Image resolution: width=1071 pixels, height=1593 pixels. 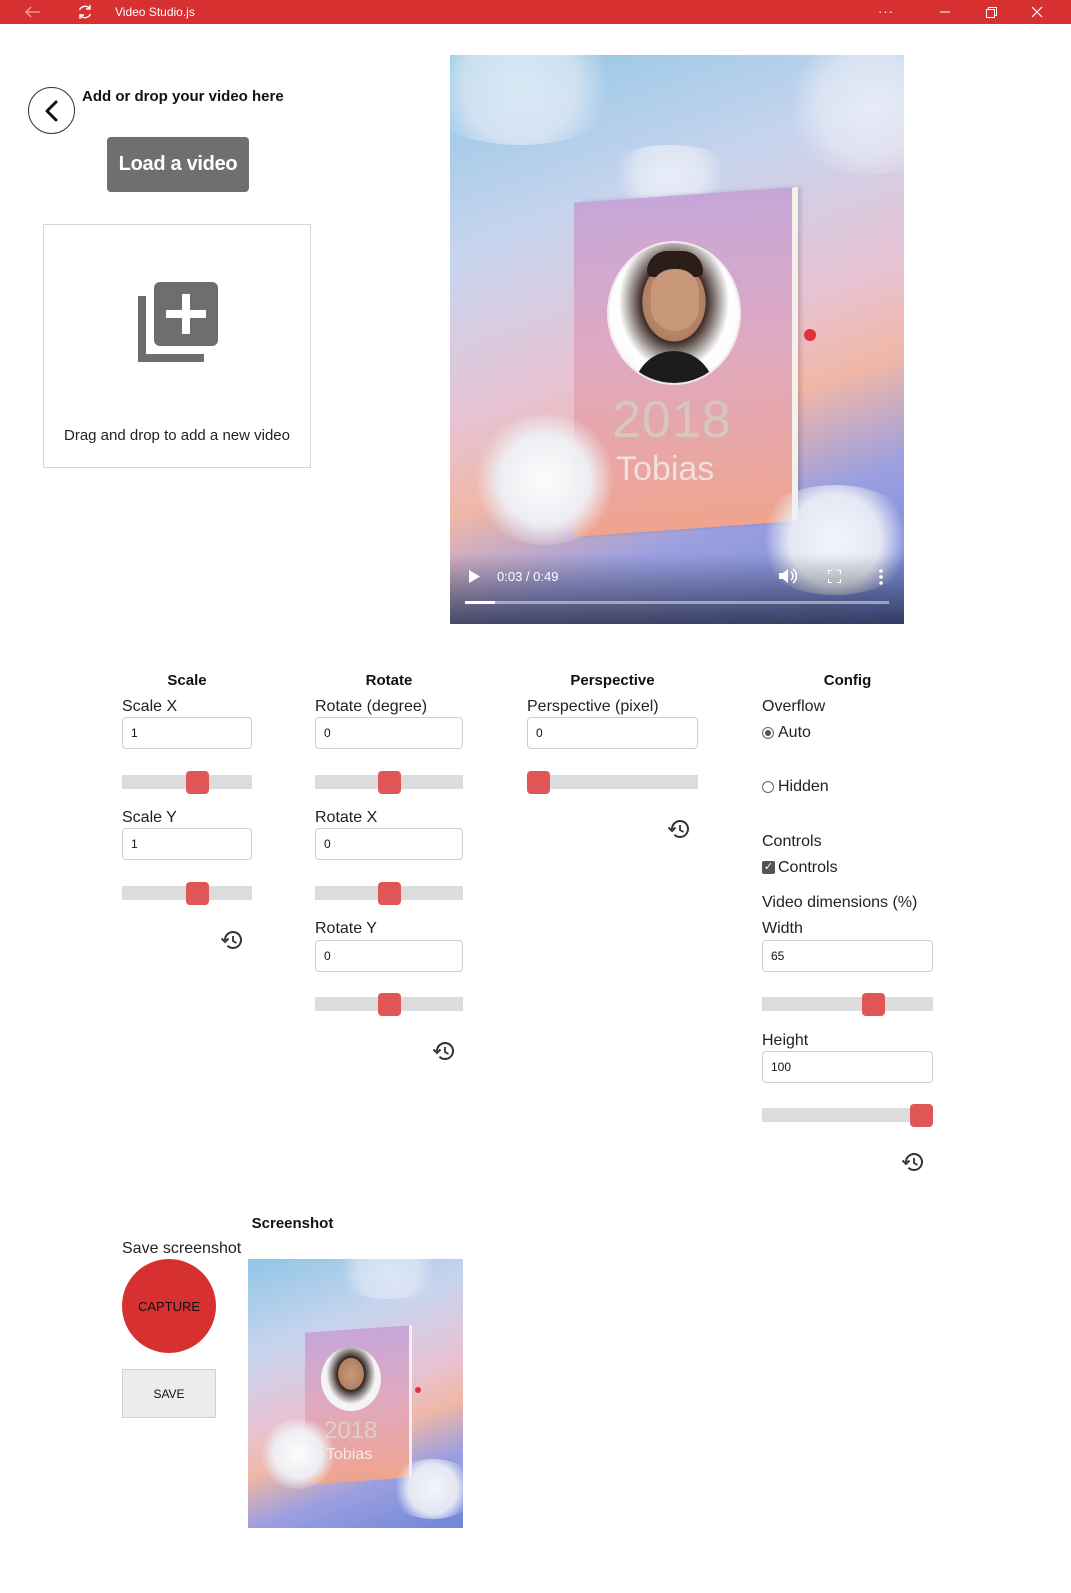 I want to click on config-title: Config, so click(x=847, y=680).